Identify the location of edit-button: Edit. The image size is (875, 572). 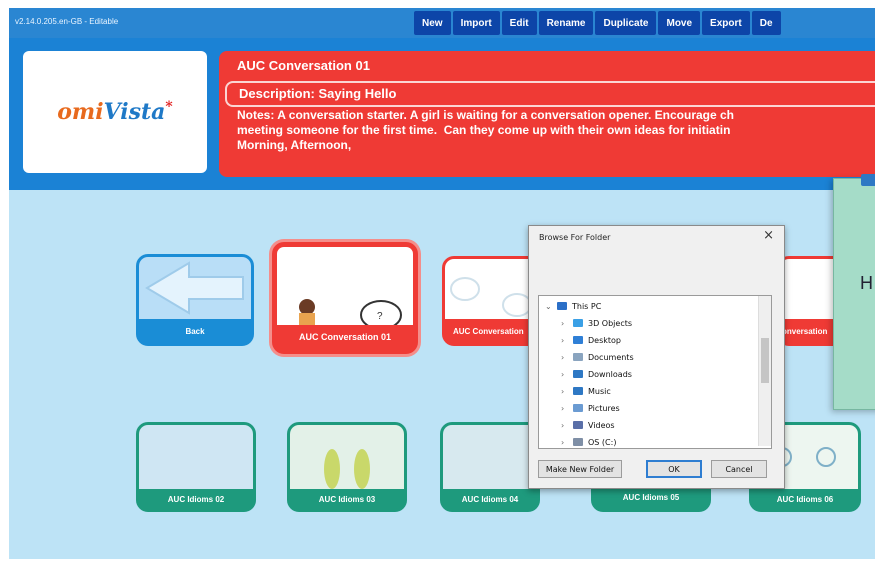
(519, 23).